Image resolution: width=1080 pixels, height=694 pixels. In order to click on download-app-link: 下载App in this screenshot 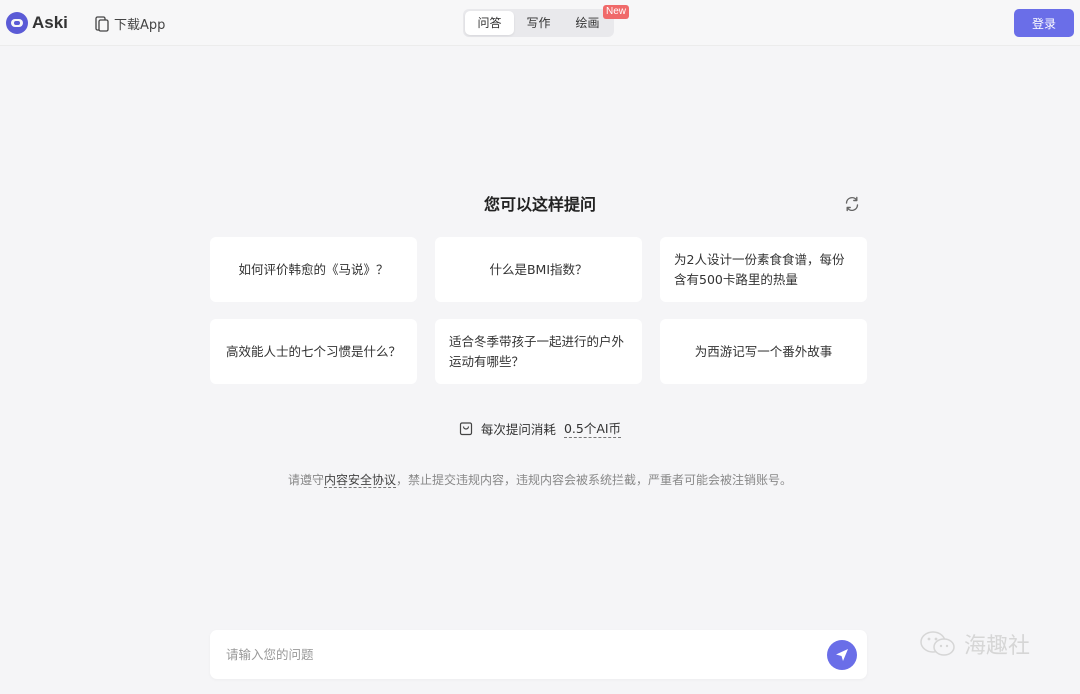, I will do `click(130, 23)`.